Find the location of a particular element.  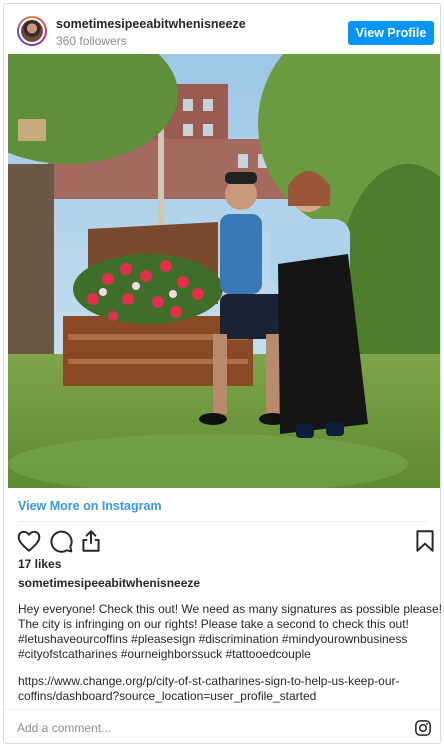

follower-count: 360 followers is located at coordinates (91, 41).